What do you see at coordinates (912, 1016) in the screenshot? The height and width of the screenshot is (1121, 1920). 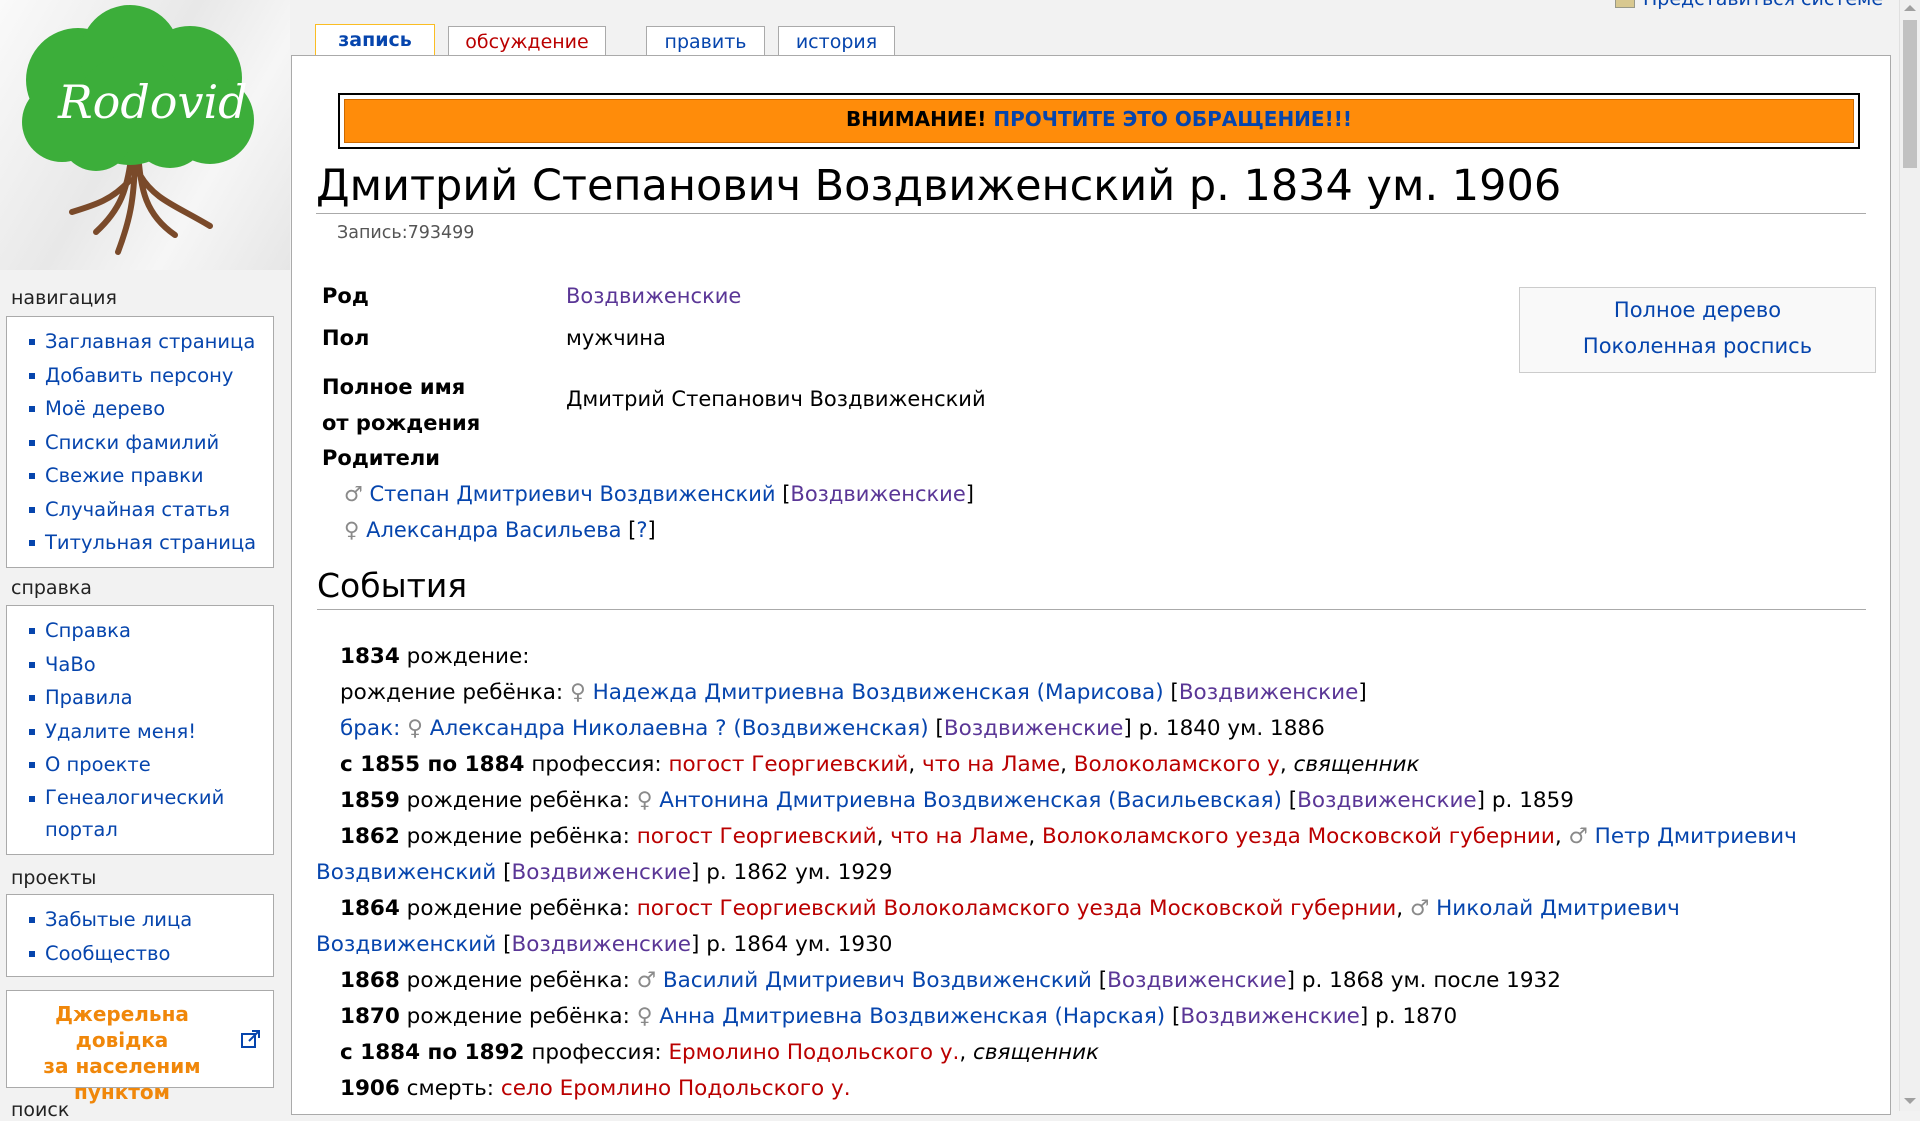 I see `person-link: Анна Дмитриевна Воздвиженская (Нарская)` at bounding box center [912, 1016].